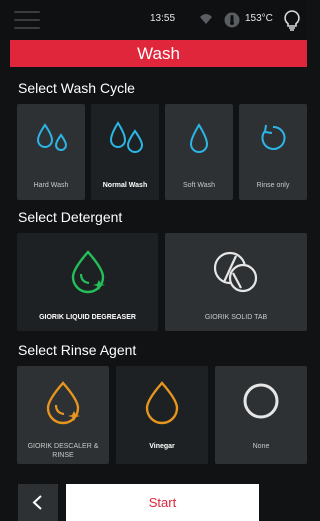 The height and width of the screenshot is (521, 320). What do you see at coordinates (162, 403) in the screenshot?
I see `vinegar-drop-icon` at bounding box center [162, 403].